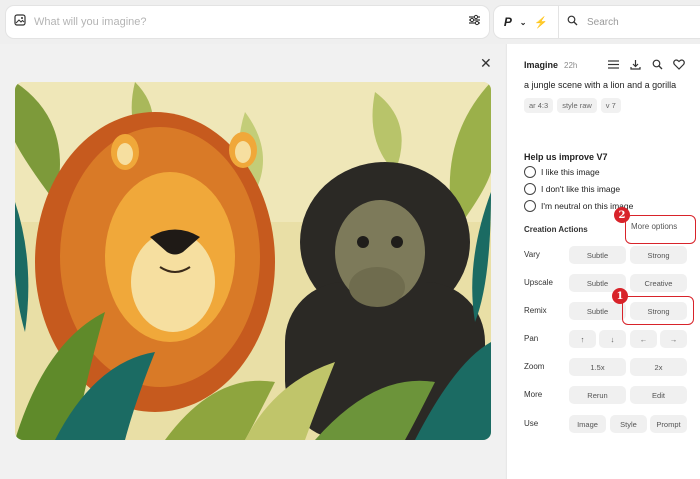 The width and height of the screenshot is (700, 479). I want to click on annotation-badge-2: 2, so click(622, 215).